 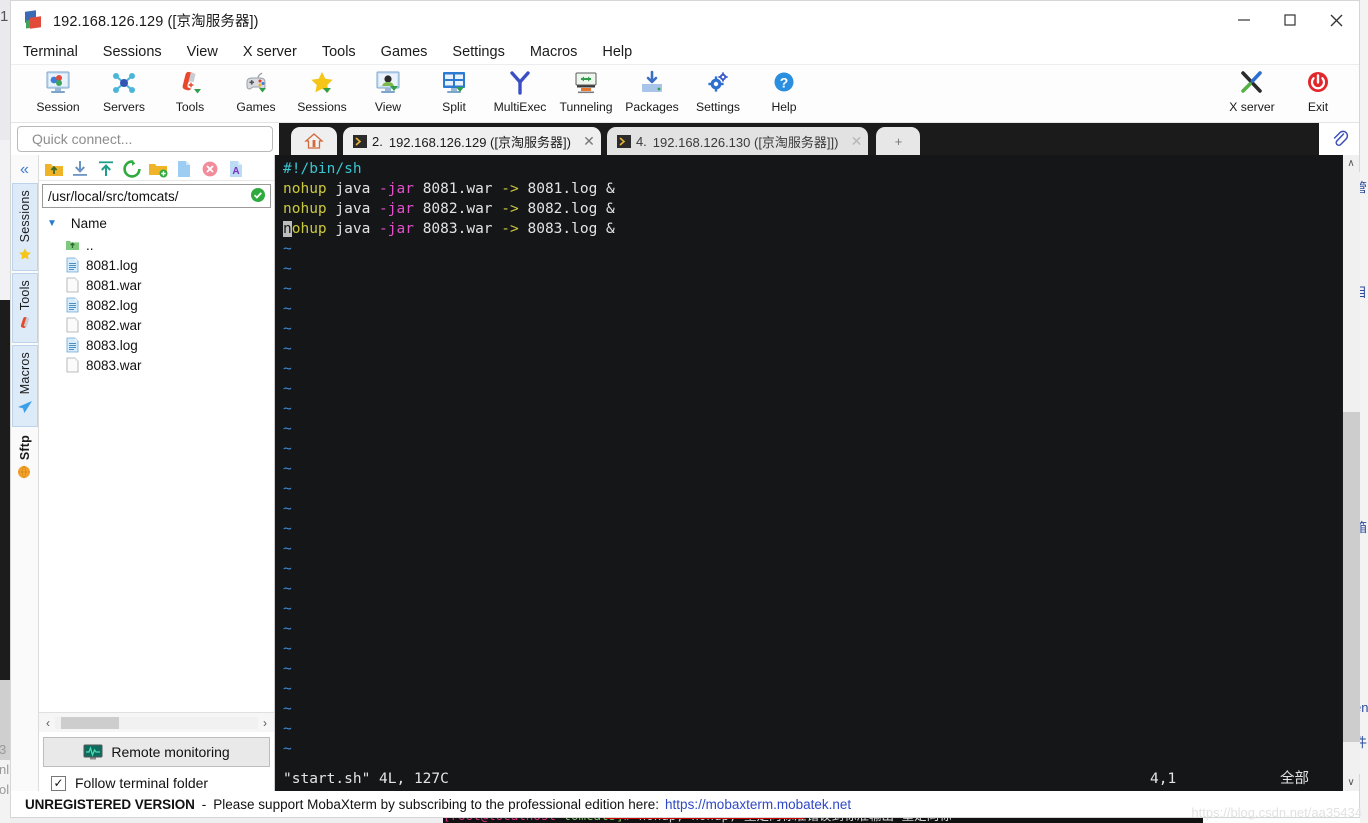 What do you see at coordinates (209, 52) in the screenshot?
I see `menu-view: View` at bounding box center [209, 52].